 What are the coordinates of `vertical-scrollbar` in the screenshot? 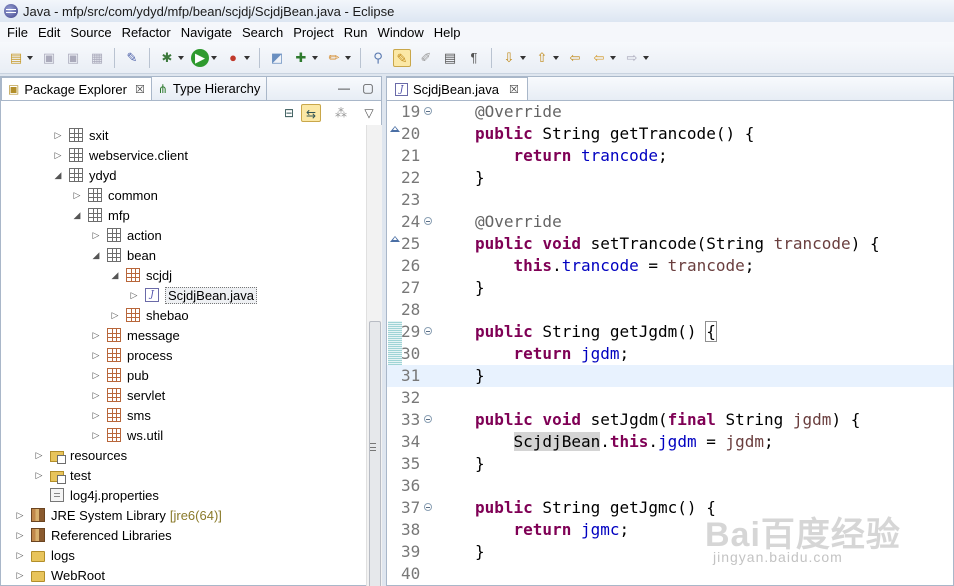 It's located at (374, 355).